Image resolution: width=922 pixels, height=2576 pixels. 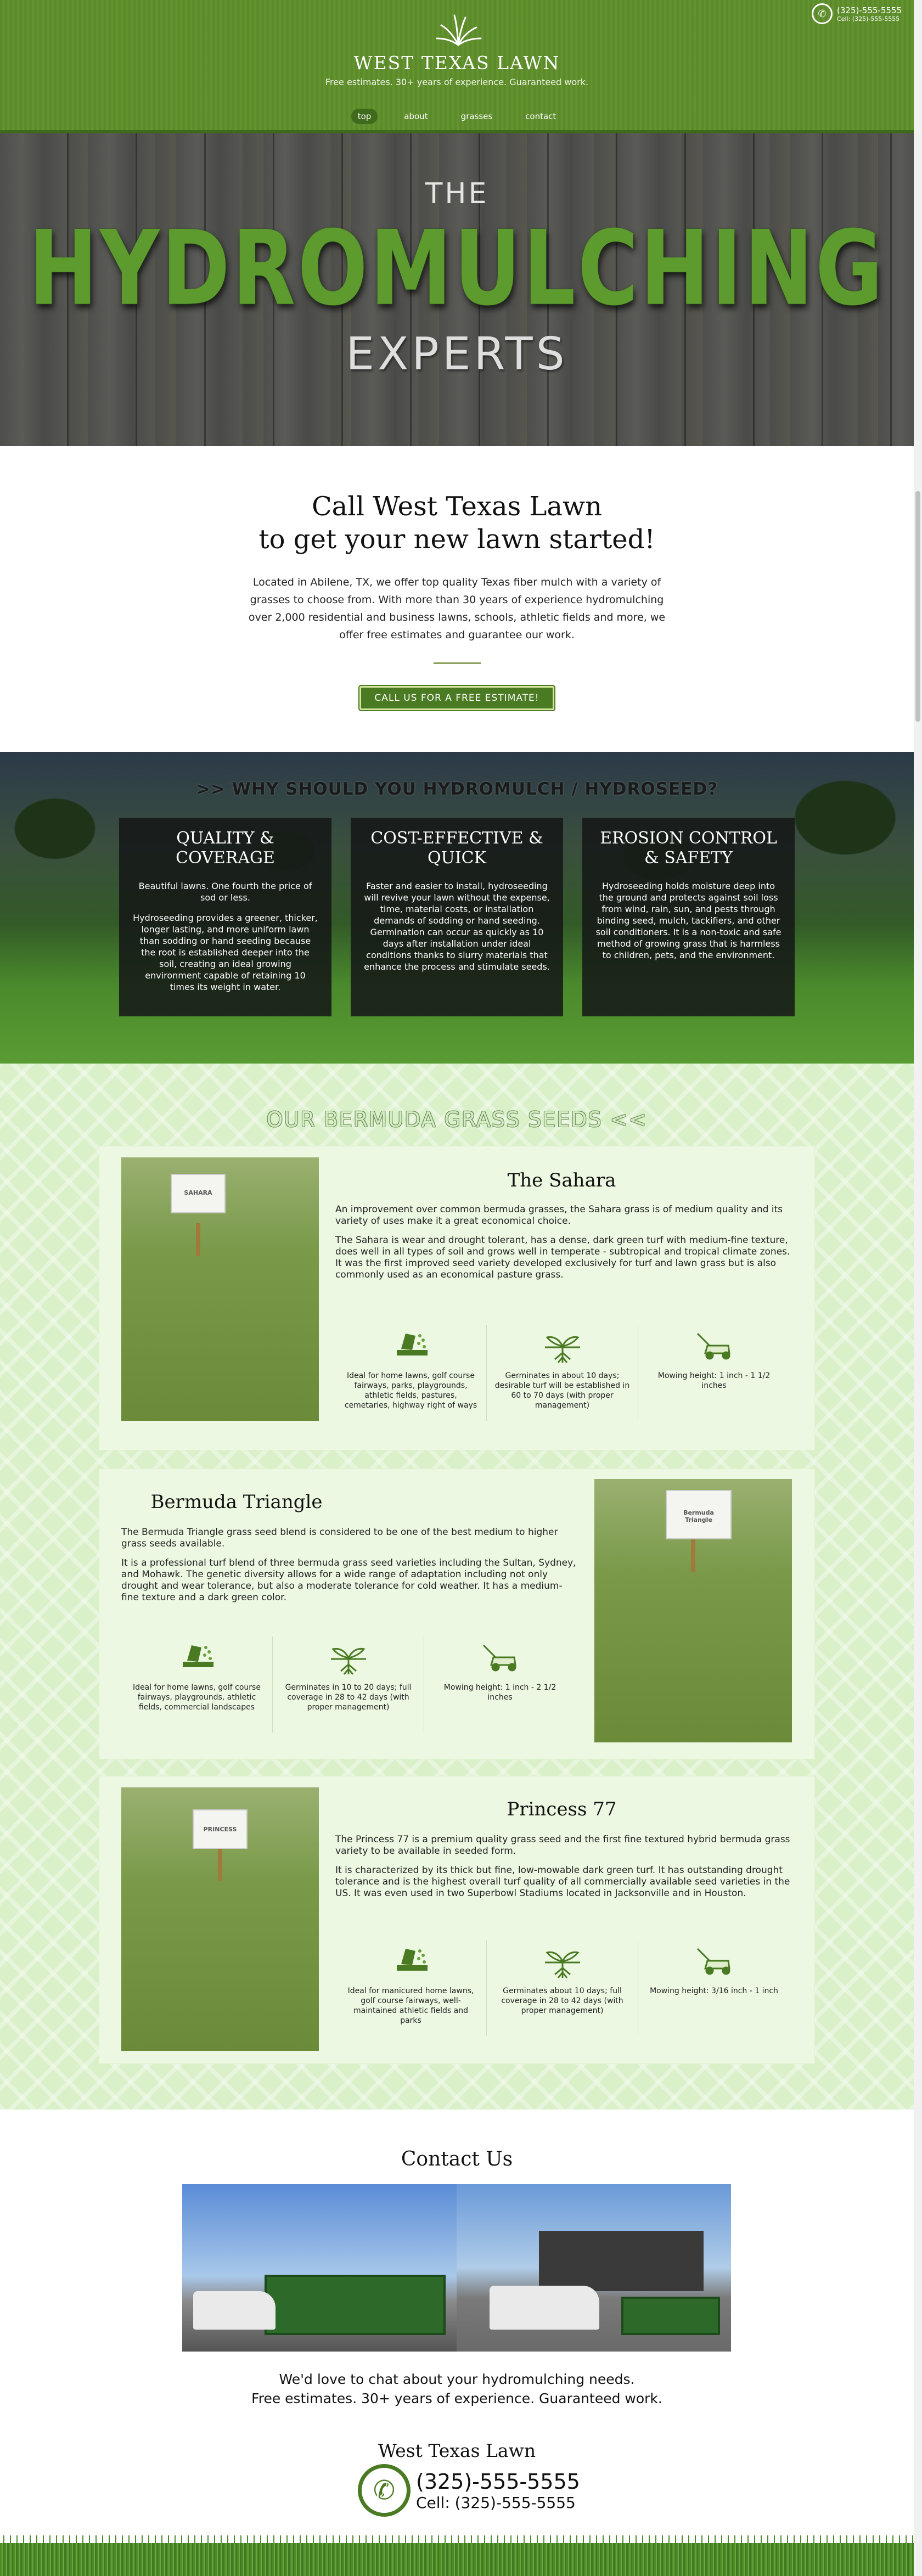 What do you see at coordinates (198, 1193) in the screenshot?
I see `product-sign-label: SAHARA` at bounding box center [198, 1193].